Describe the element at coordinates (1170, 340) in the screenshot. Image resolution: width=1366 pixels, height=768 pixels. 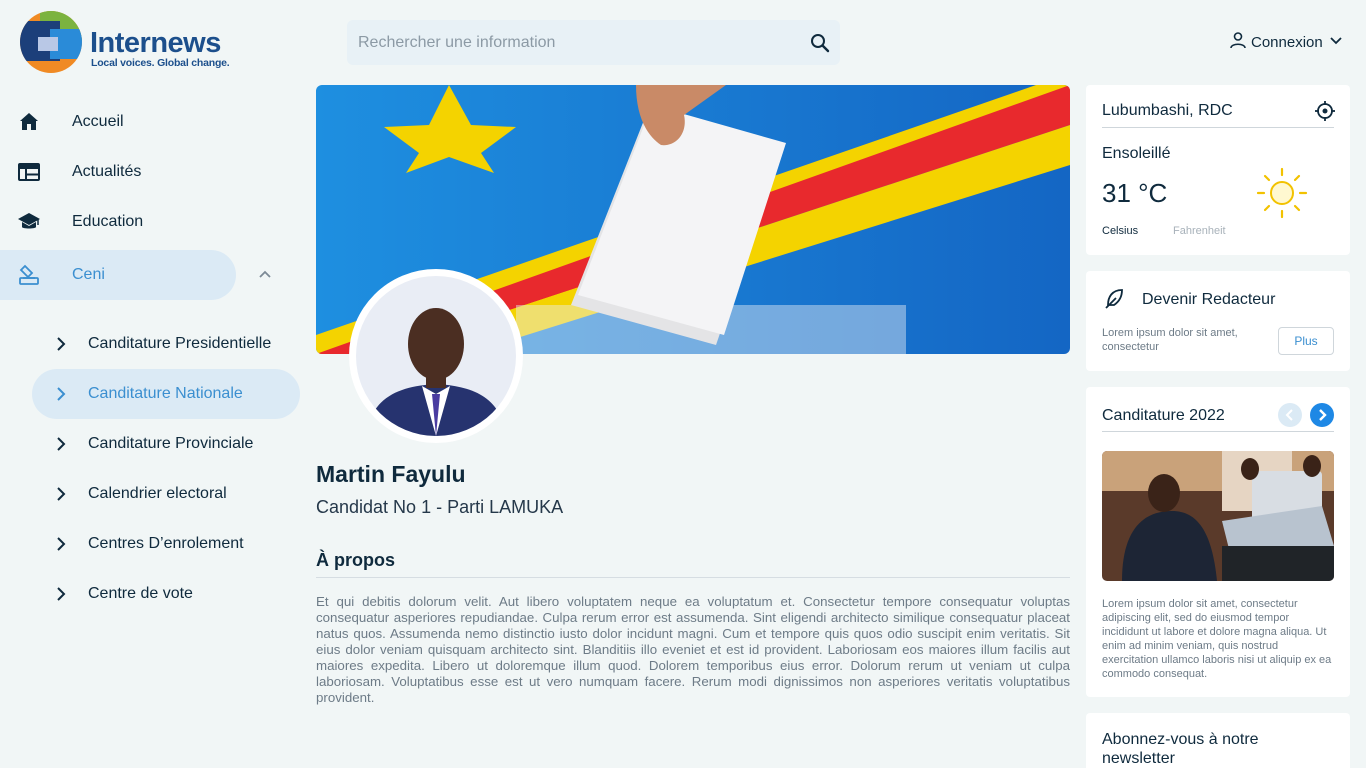
I see `writer-description: Lorem ipsum dolor sit amet, consectetur` at that location.